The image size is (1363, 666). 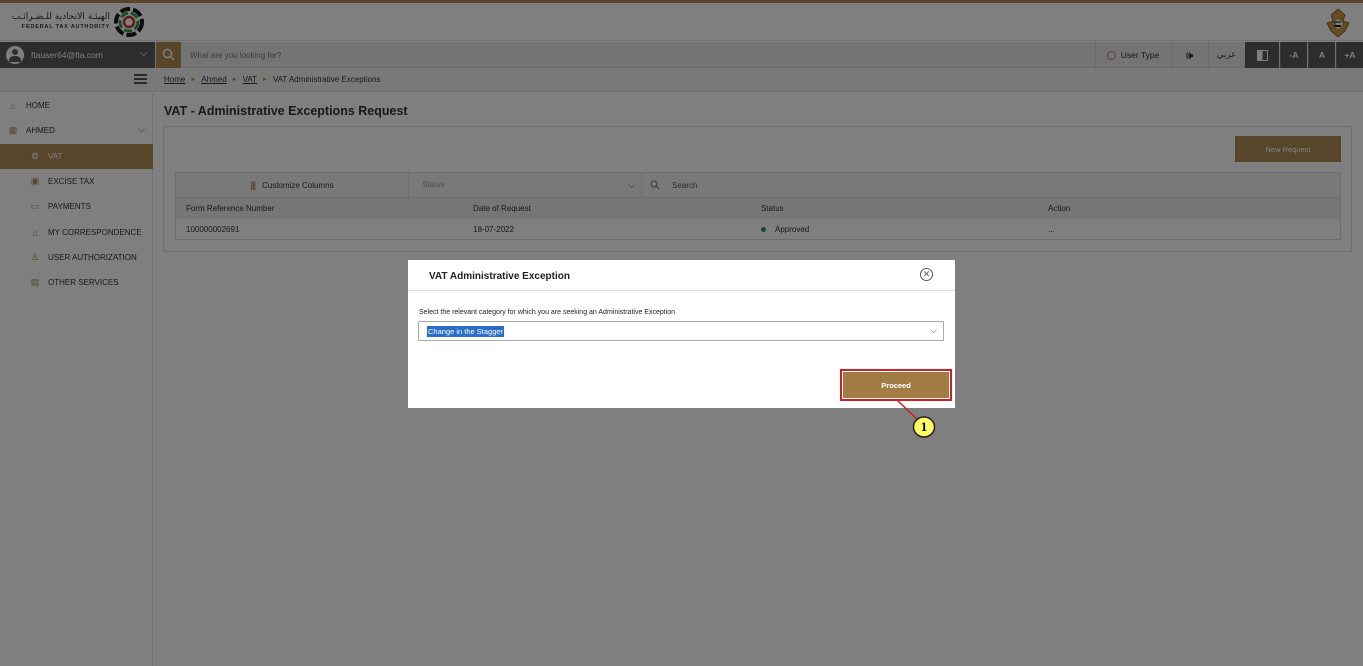 I want to click on close-icon: ✕, so click(x=926, y=274).